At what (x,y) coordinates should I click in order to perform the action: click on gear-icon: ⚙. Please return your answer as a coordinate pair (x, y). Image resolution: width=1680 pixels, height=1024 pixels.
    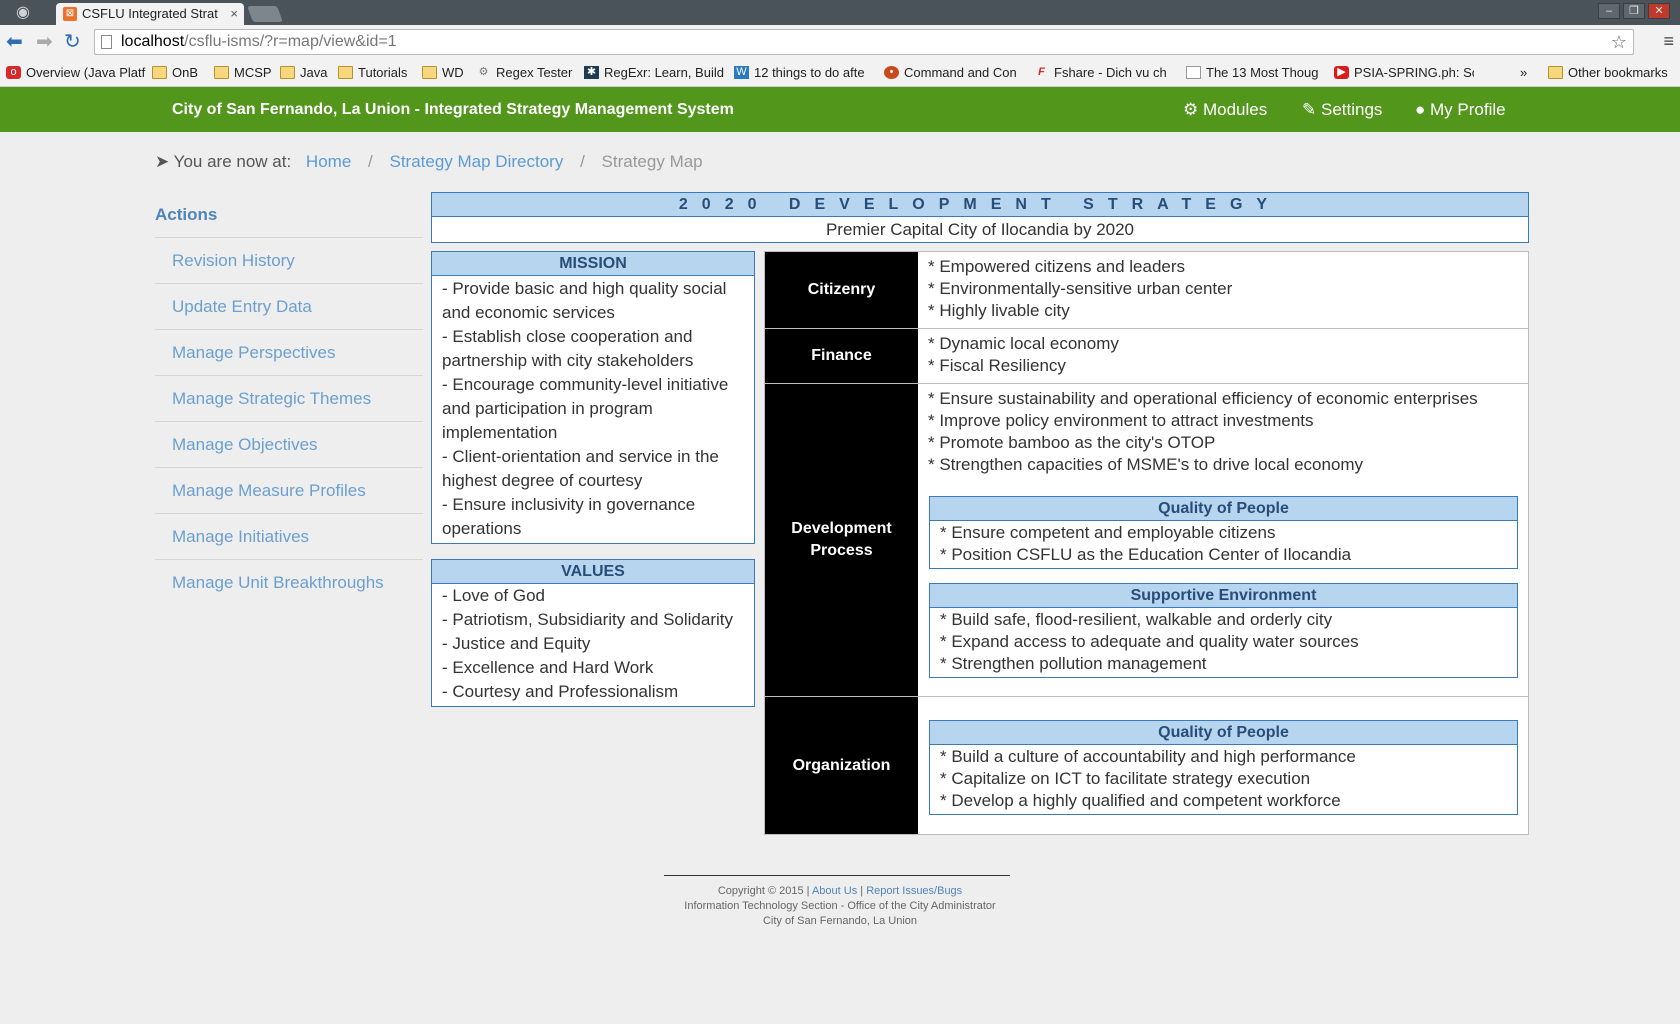
    Looking at the image, I should click on (483, 72).